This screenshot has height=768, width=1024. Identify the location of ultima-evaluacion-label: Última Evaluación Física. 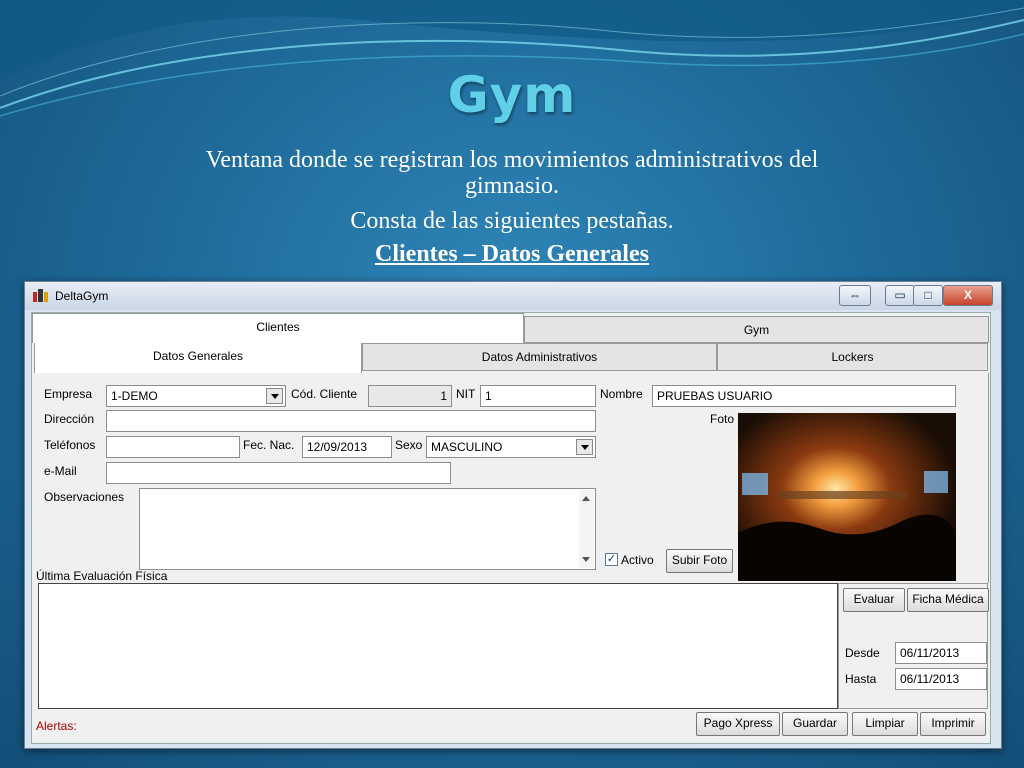
(102, 576).